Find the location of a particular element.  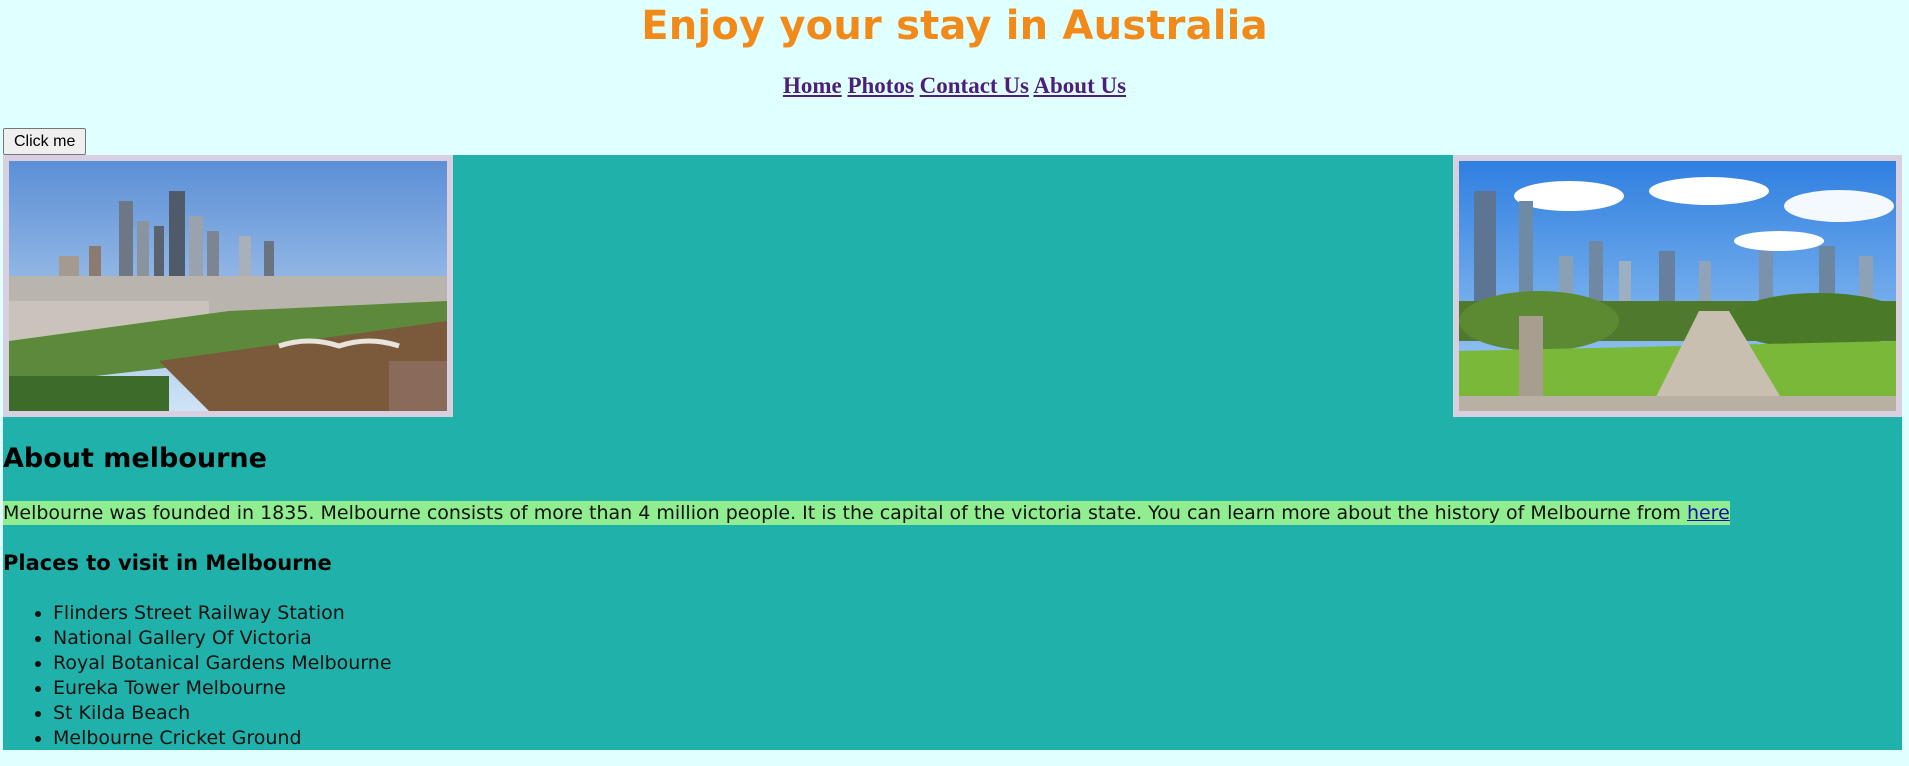

nav-link-contact-us: Contact Us is located at coordinates (974, 85).